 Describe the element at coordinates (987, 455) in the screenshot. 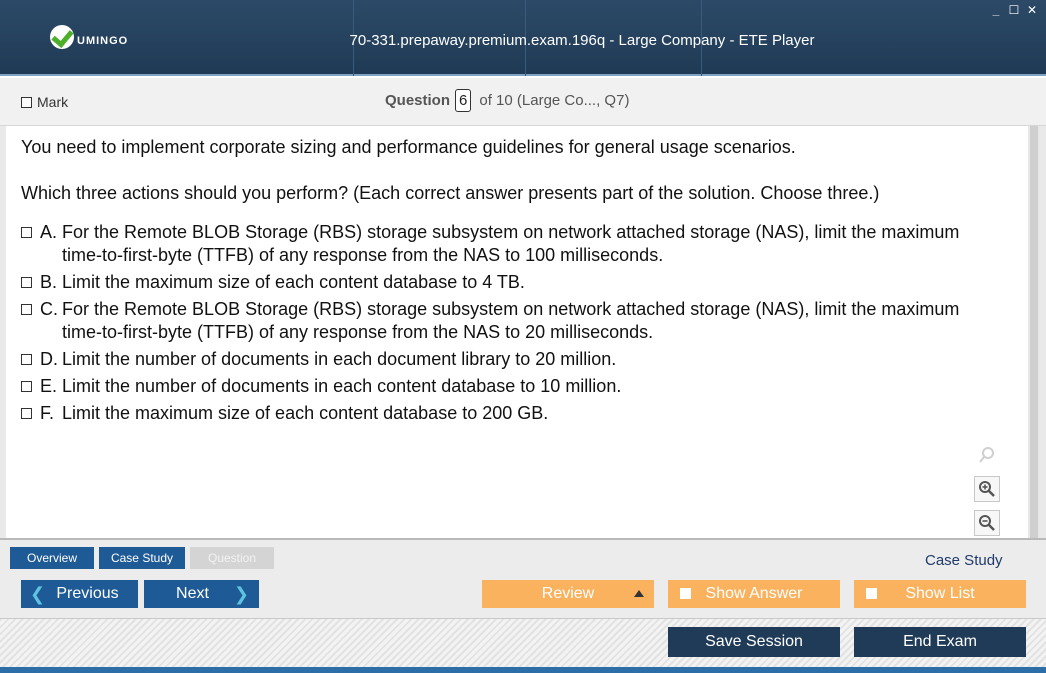

I see `search-icon` at that location.